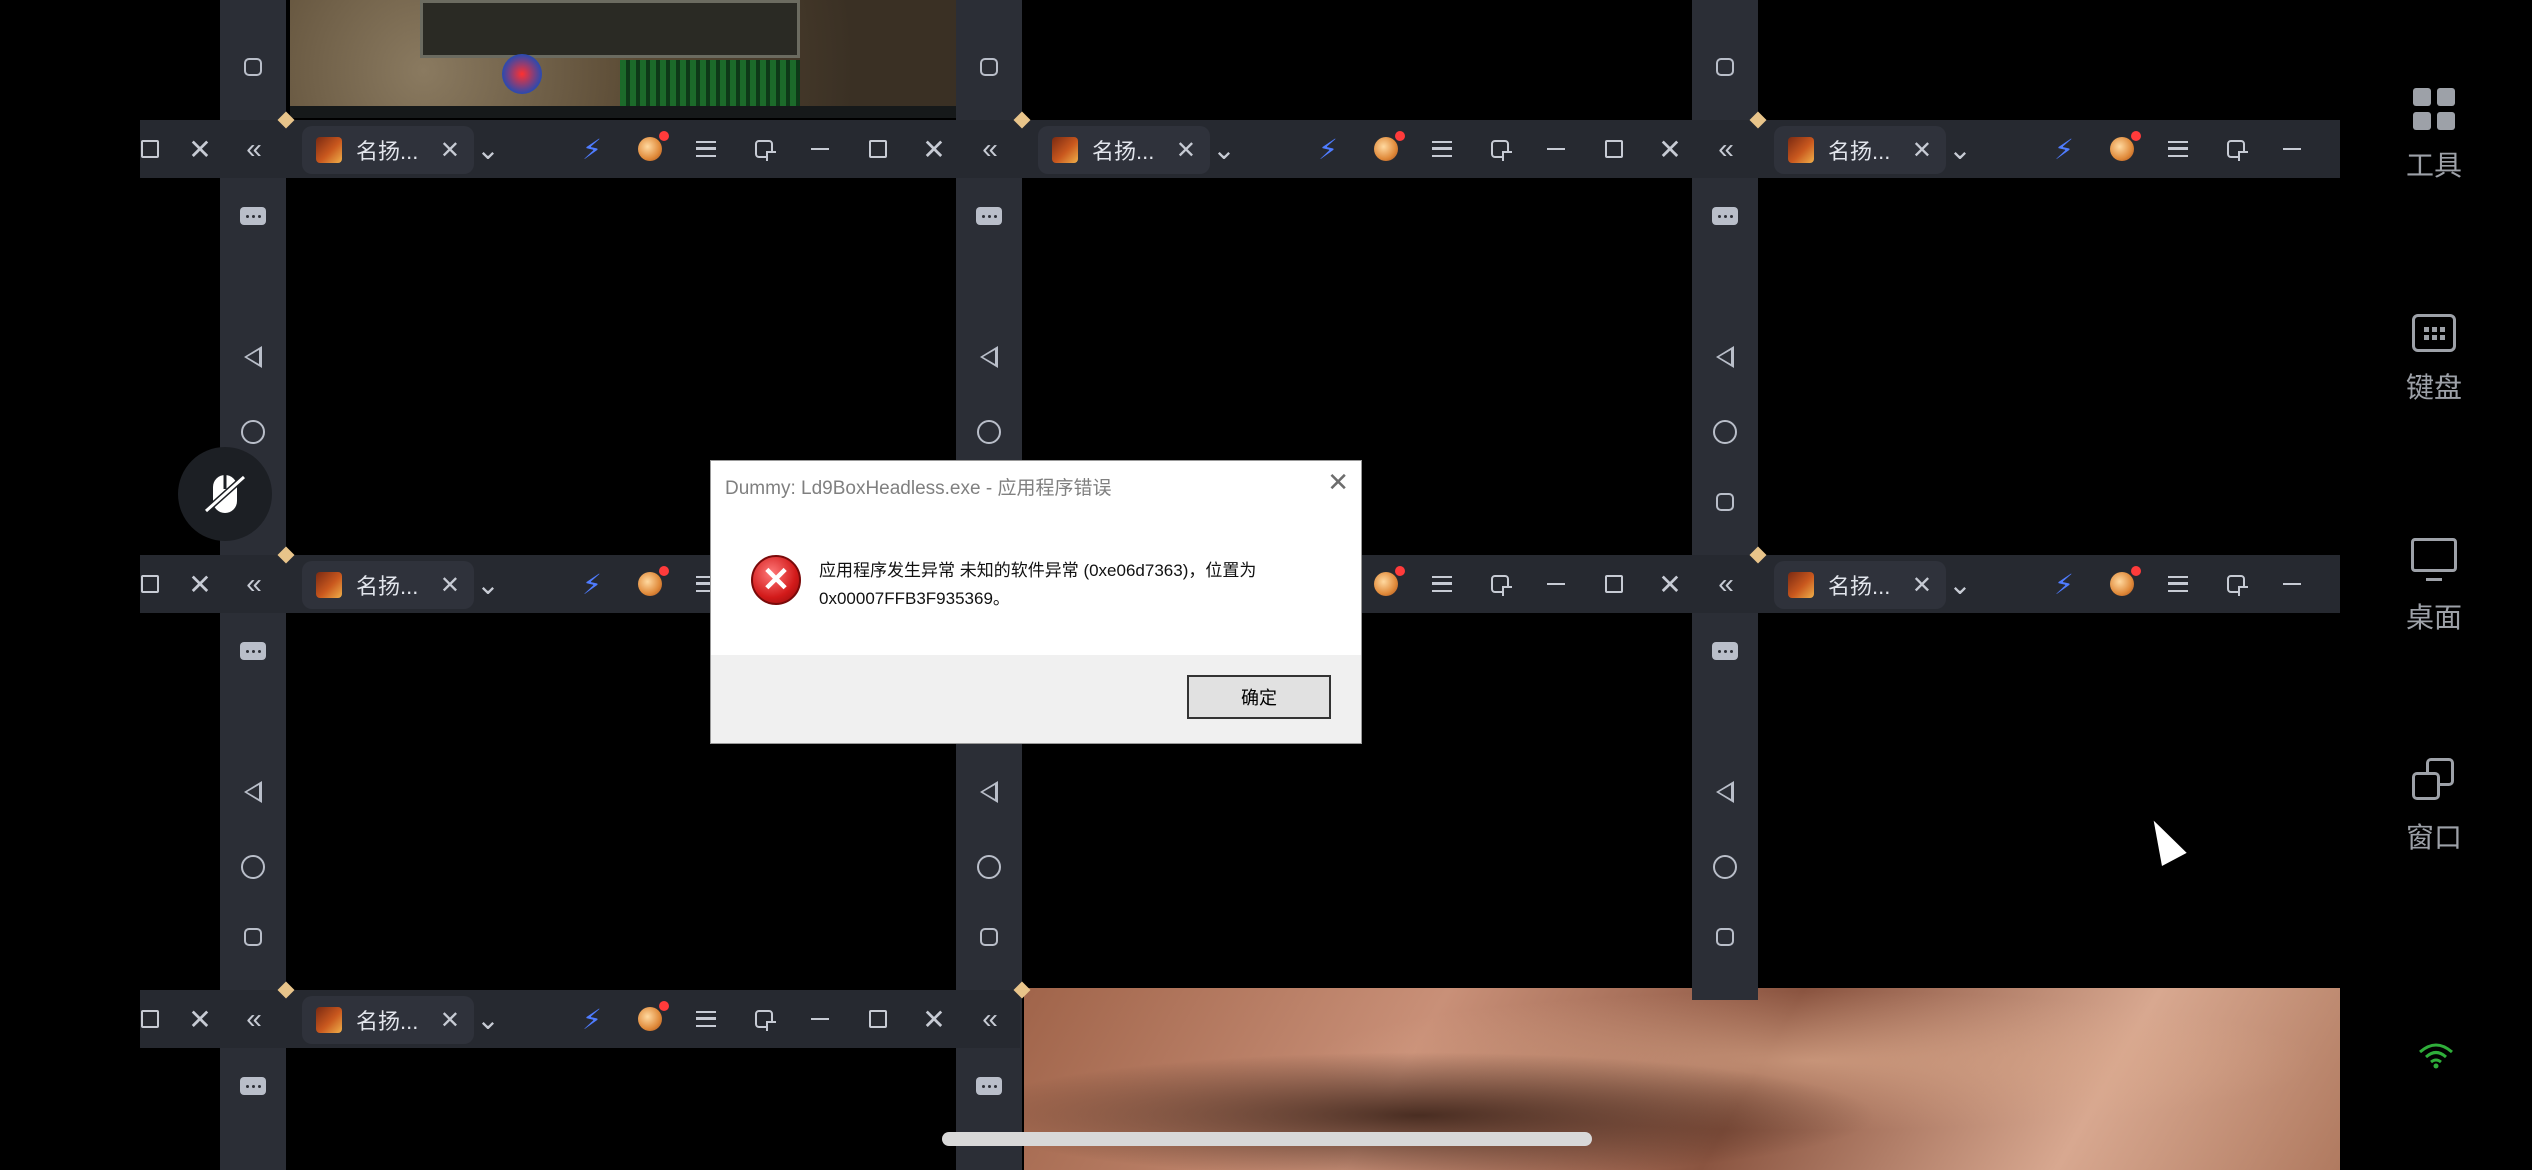  I want to click on desktop-button: 桌面, so click(2434, 587).